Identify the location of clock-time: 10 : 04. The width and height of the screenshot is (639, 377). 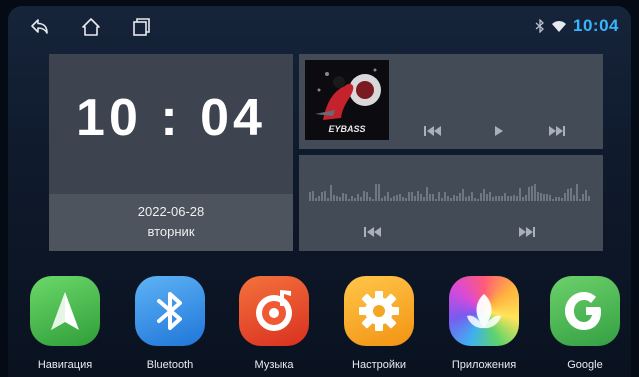
(171, 118).